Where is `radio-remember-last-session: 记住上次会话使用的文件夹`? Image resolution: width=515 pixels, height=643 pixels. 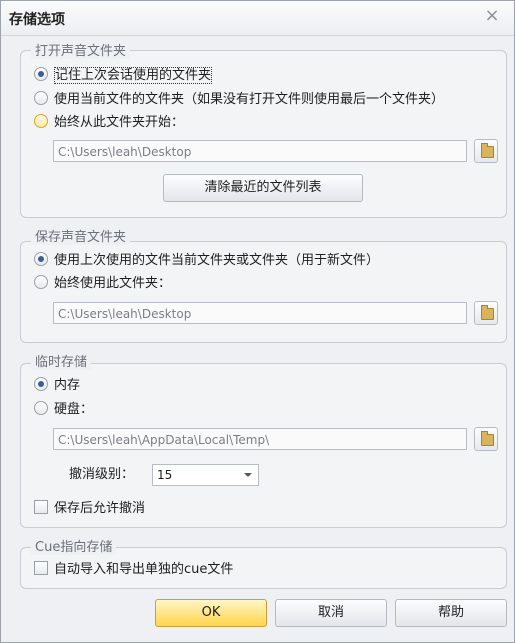 radio-remember-last-session: 记住上次会话使用的文件夹 is located at coordinates (269, 76).